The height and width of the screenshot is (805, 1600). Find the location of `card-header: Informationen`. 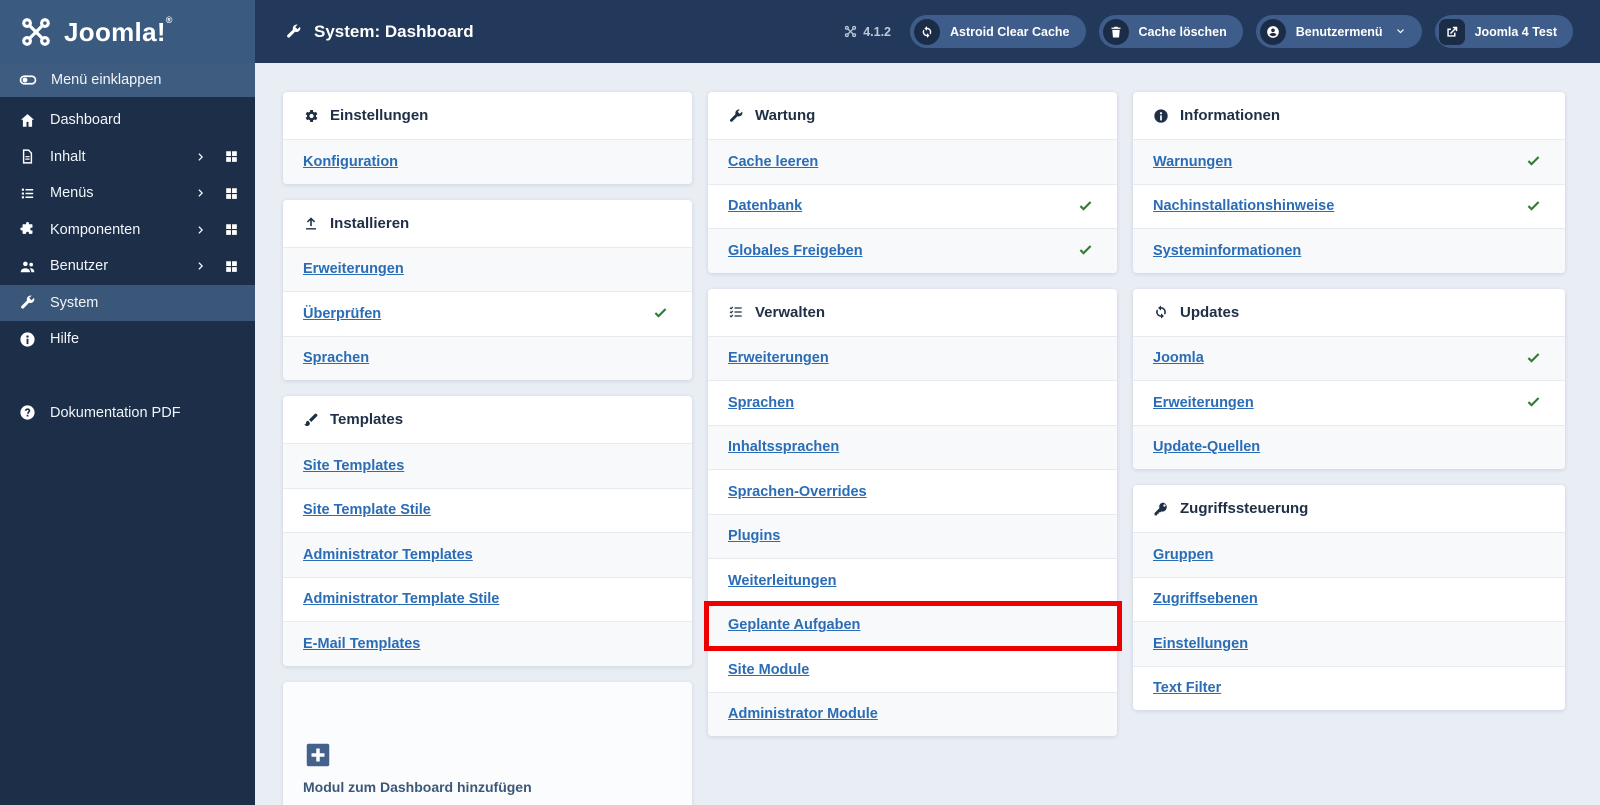

card-header: Informationen is located at coordinates (1349, 115).